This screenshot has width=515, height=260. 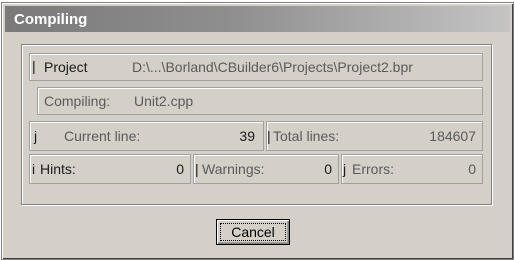 What do you see at coordinates (452, 136) in the screenshot?
I see `total-lines-value: 184607` at bounding box center [452, 136].